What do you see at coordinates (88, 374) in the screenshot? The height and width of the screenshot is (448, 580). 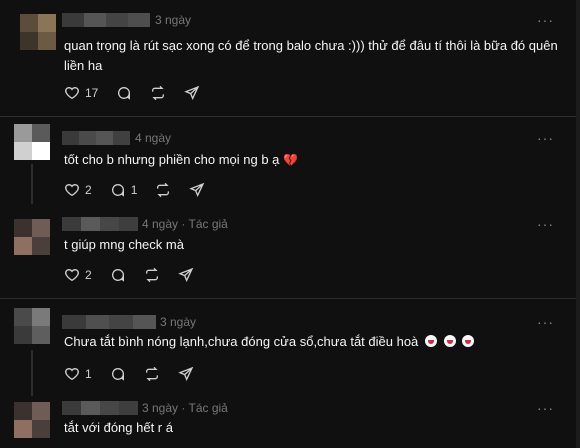 I see `like-count: 1` at bounding box center [88, 374].